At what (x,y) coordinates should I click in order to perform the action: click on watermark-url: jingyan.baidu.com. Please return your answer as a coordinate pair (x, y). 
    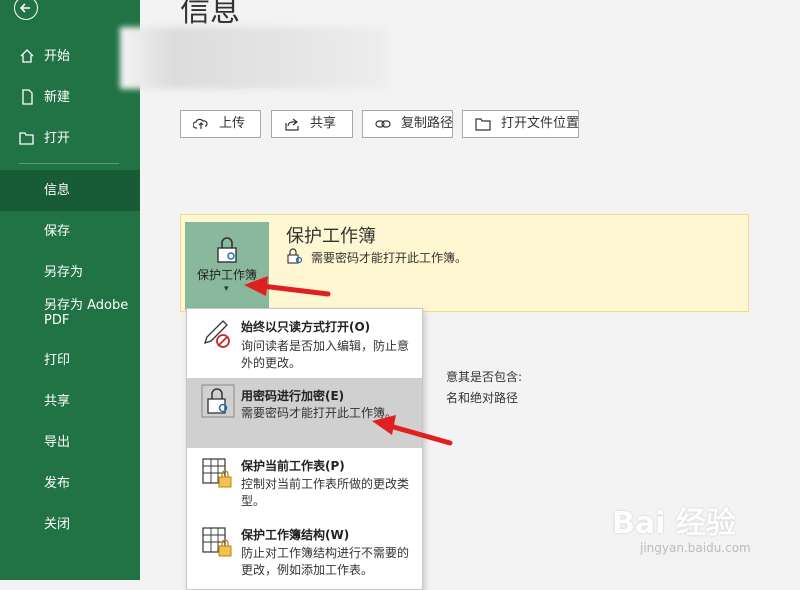
    Looking at the image, I should click on (695, 548).